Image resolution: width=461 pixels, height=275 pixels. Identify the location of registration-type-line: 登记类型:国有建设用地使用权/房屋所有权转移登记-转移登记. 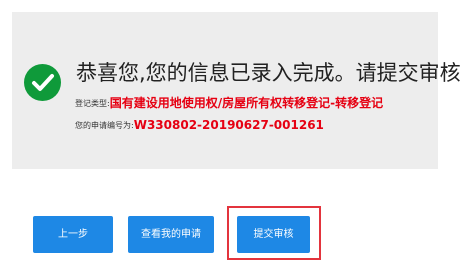
(229, 103).